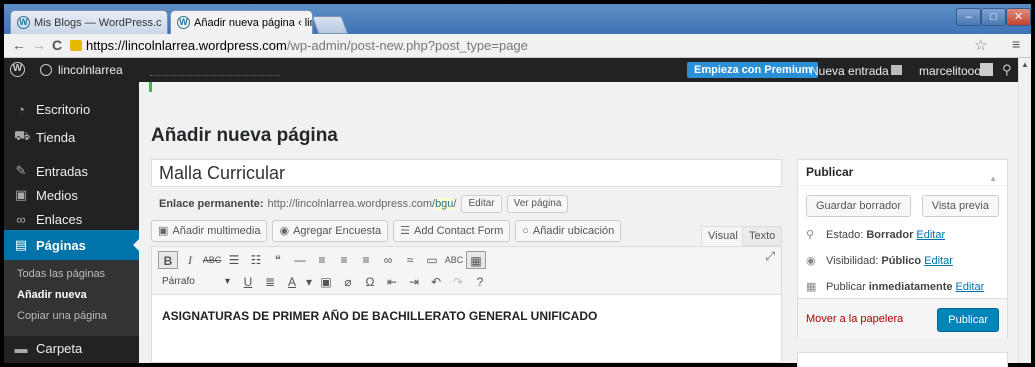  Describe the element at coordinates (337, 231) in the screenshot. I see `button-label: Agregar Encuesta` at that location.